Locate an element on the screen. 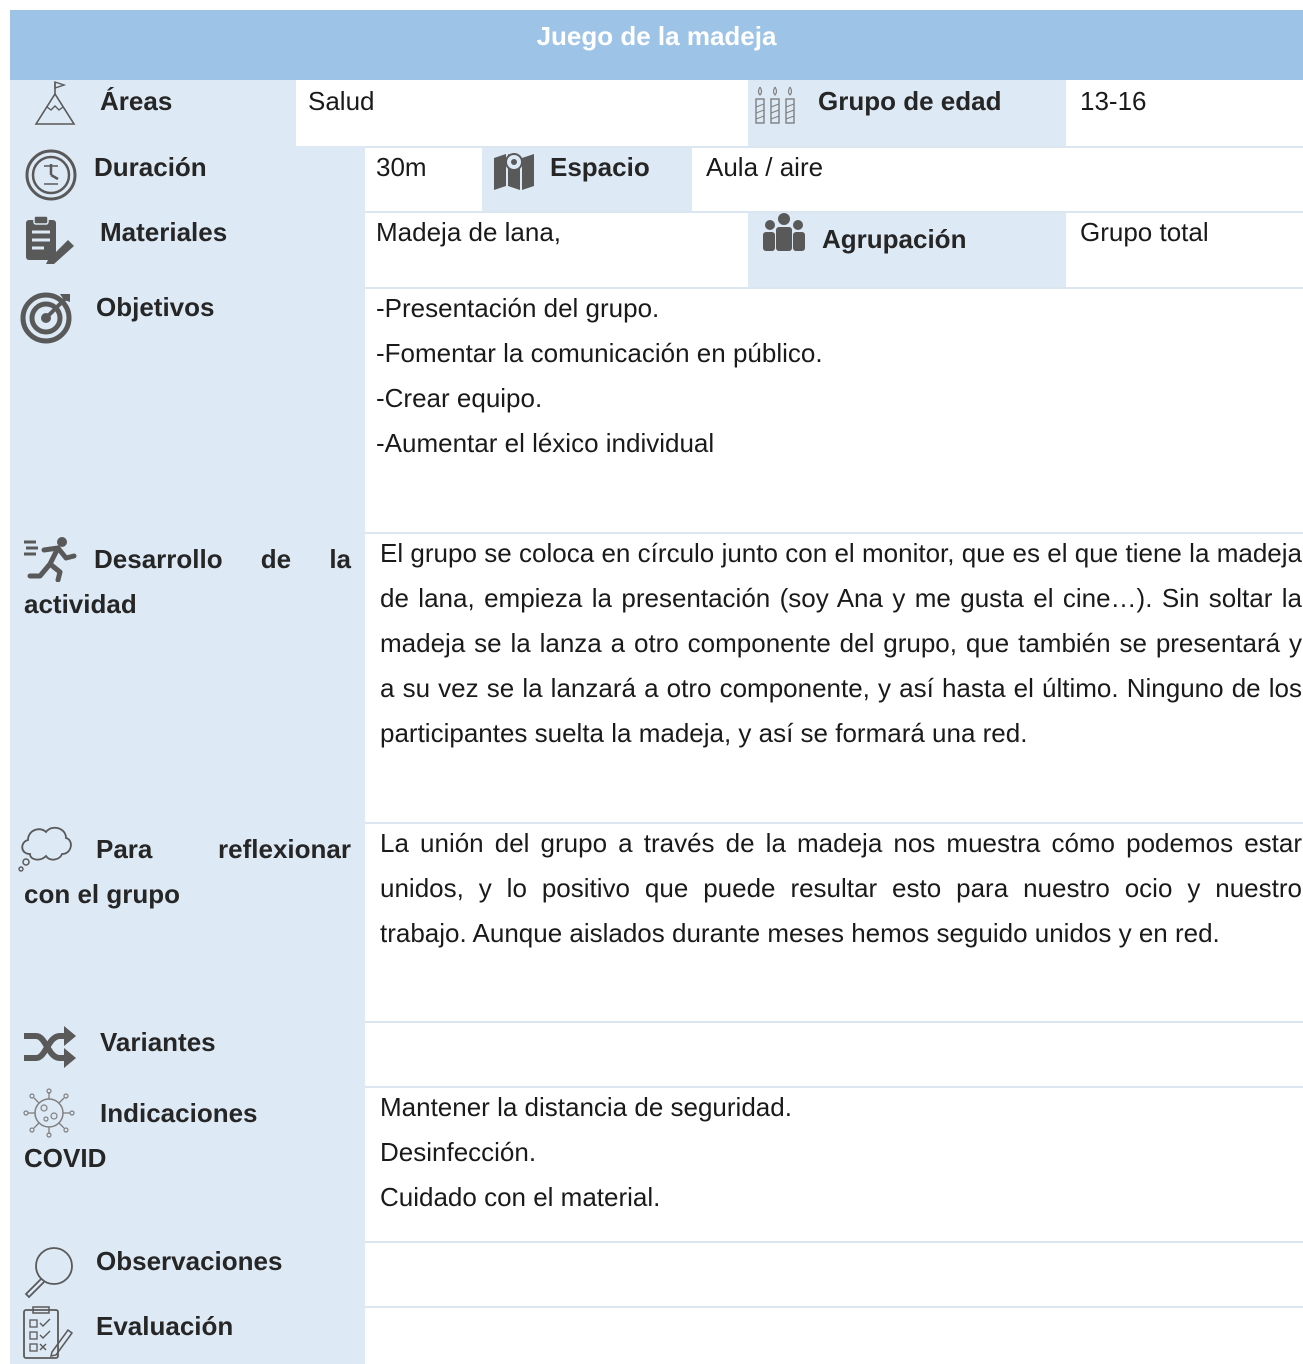 This screenshot has height=1364, width=1303. materiales-value: Madeja de lana, is located at coordinates (469, 232).